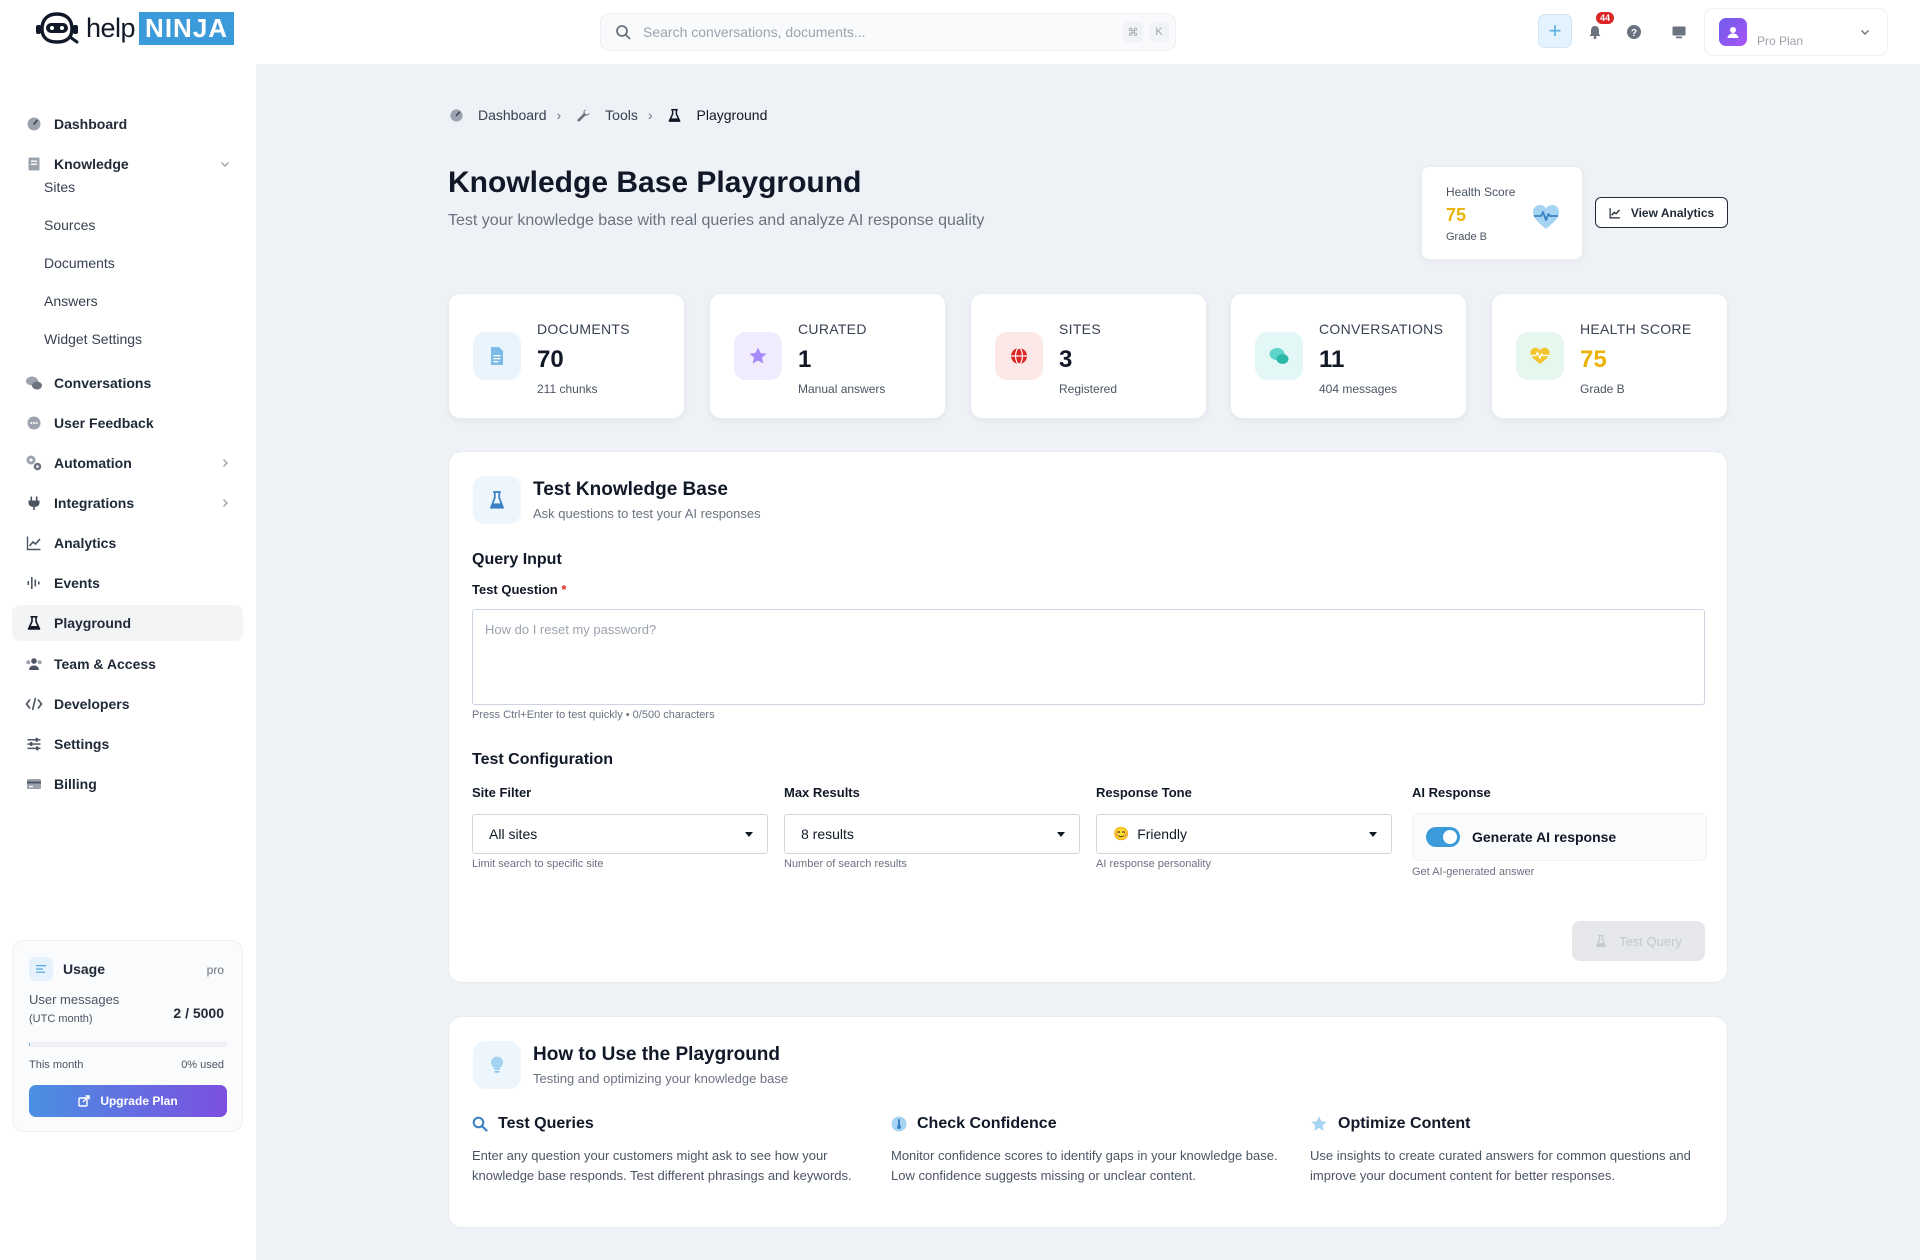  What do you see at coordinates (583, 115) in the screenshot?
I see `wrench-icon` at bounding box center [583, 115].